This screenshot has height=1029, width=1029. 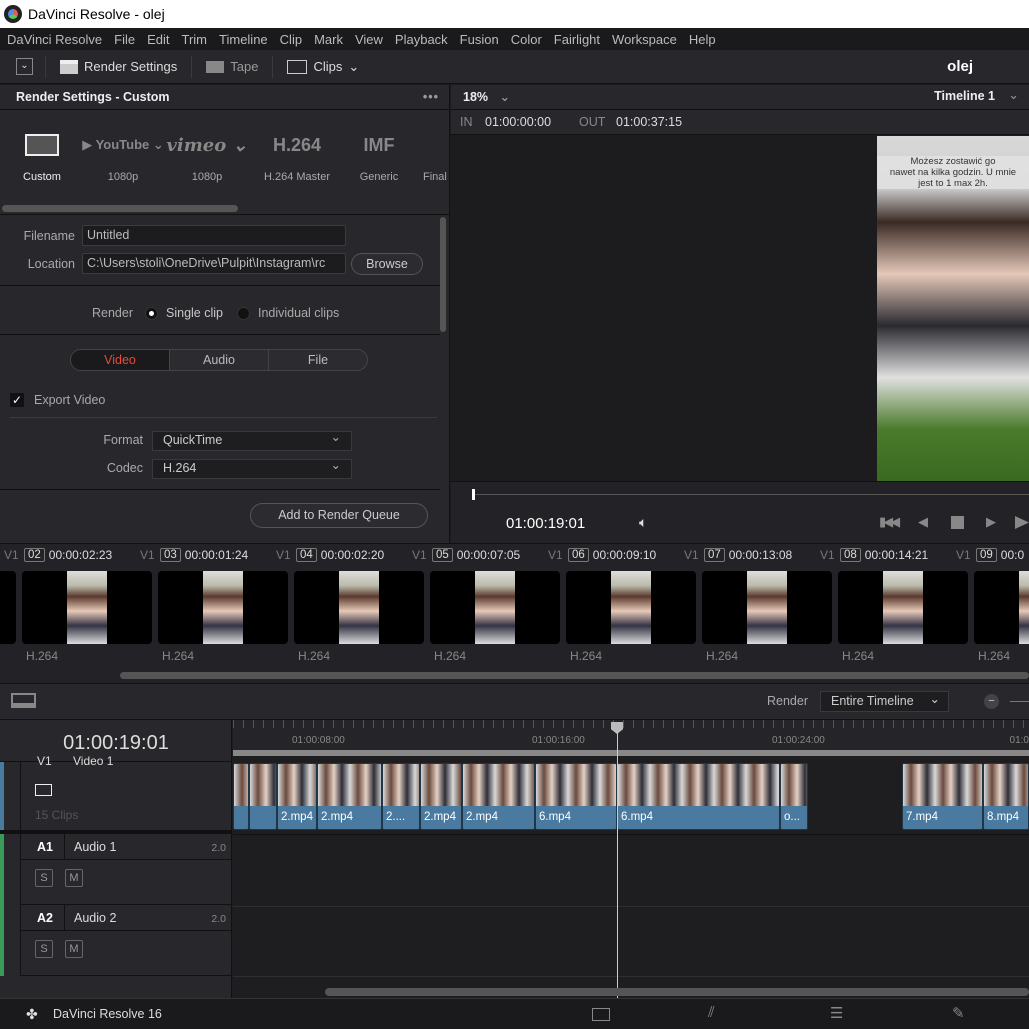 What do you see at coordinates (421, 39) in the screenshot?
I see `menu-playback: Playback` at bounding box center [421, 39].